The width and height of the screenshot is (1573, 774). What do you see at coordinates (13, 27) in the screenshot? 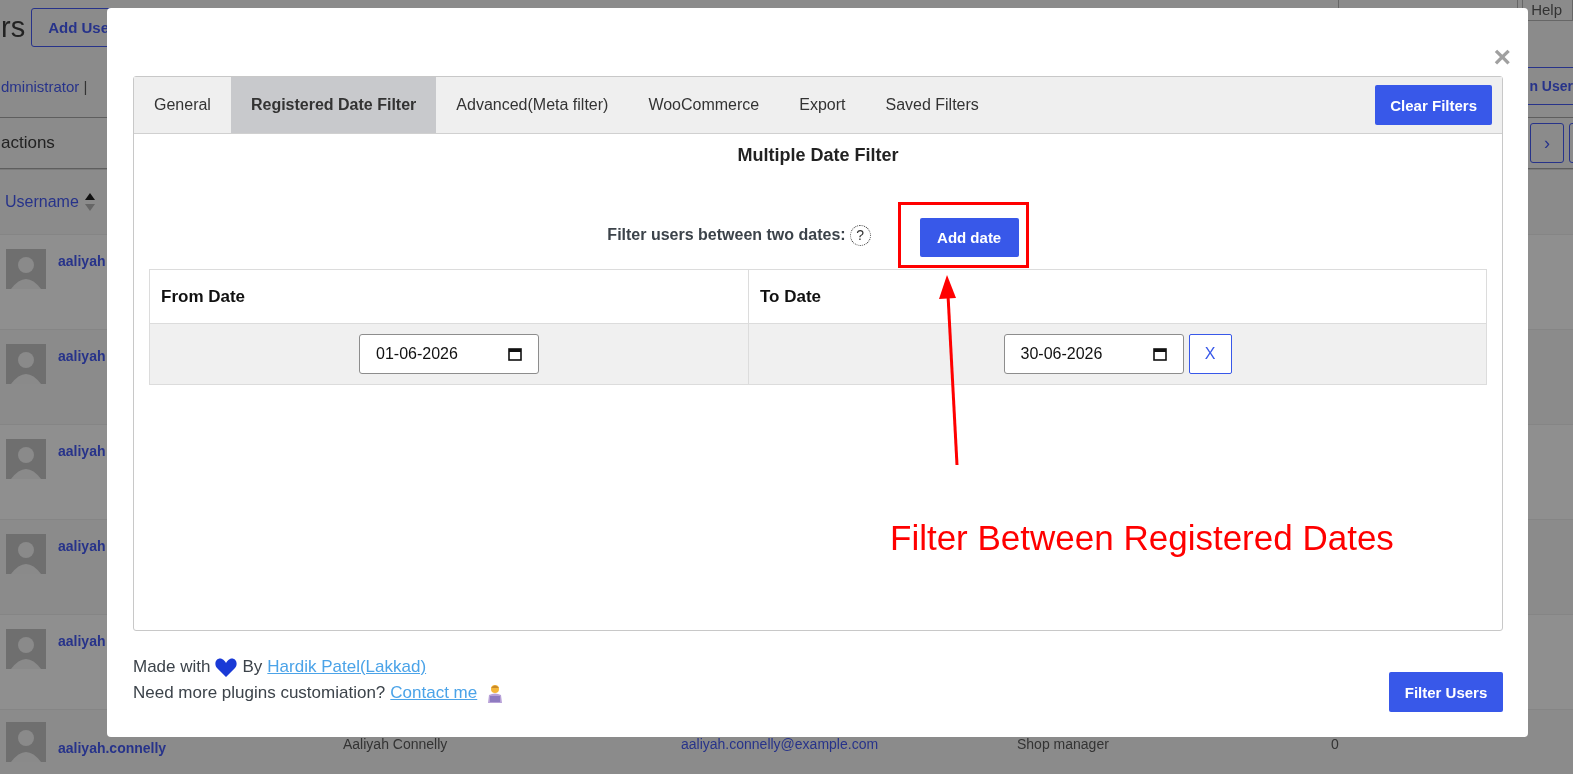
I see `page-title: rs` at bounding box center [13, 27].